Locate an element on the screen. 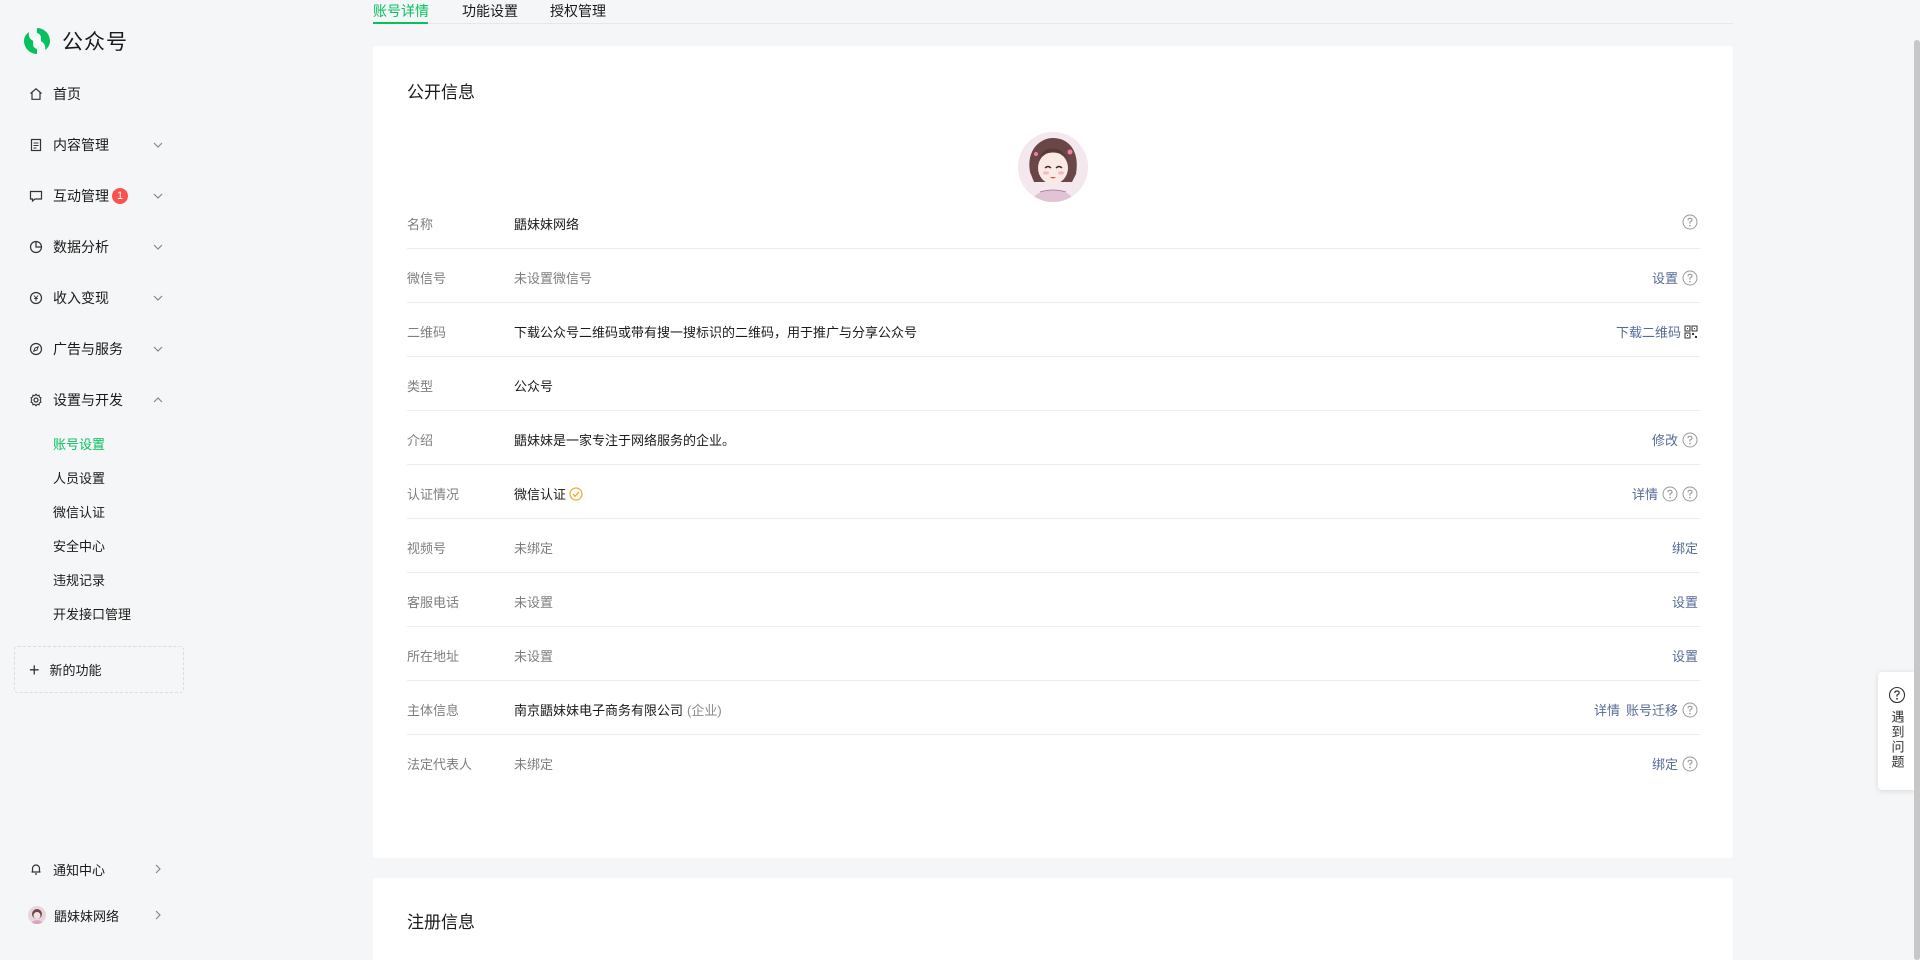 This screenshot has height=960, width=1920. row-actions: 设置 is located at coordinates (1685, 655).